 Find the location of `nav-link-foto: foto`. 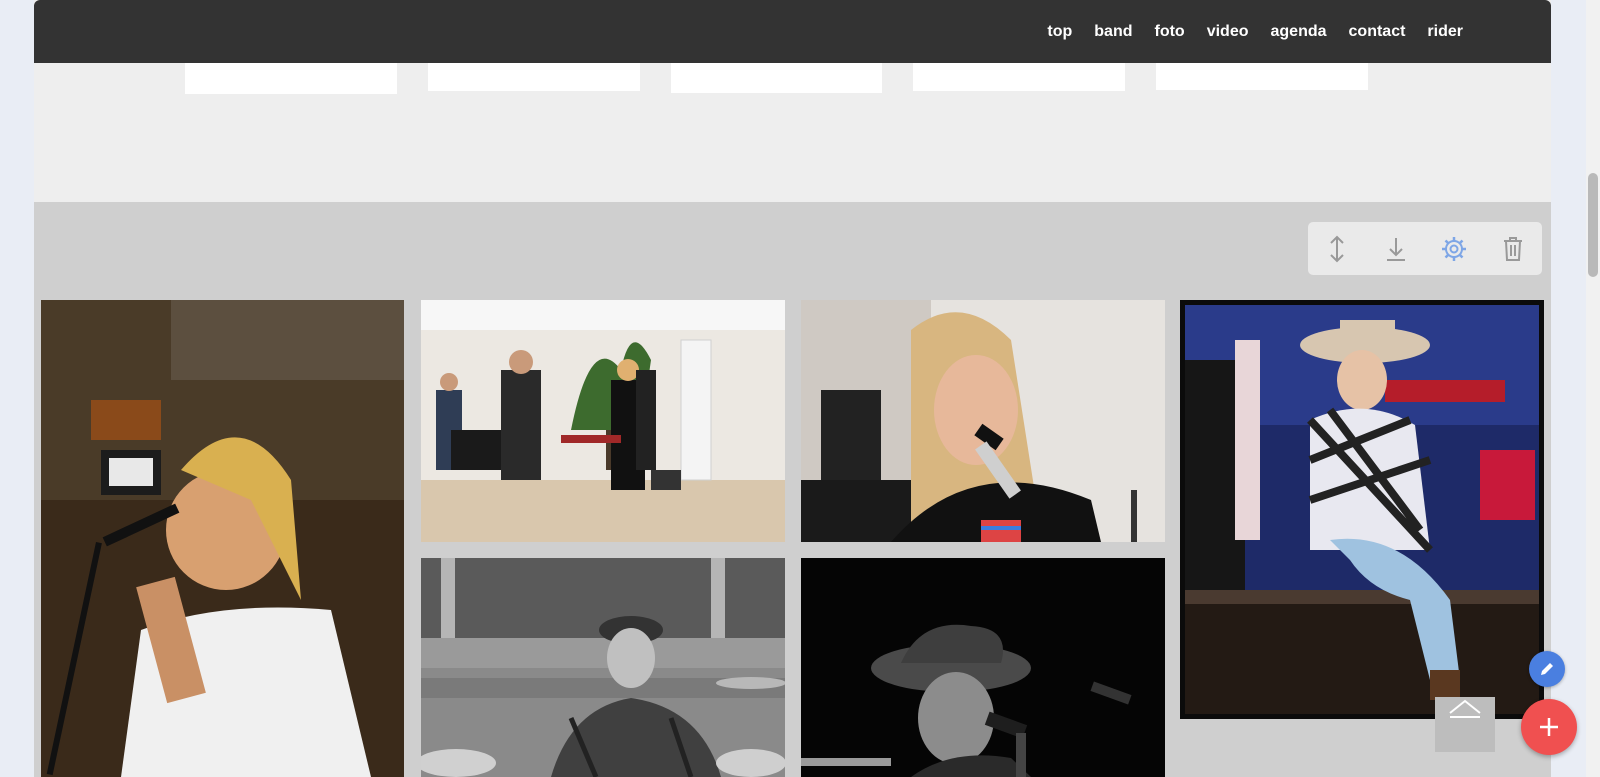

nav-link-foto: foto is located at coordinates (1170, 32).